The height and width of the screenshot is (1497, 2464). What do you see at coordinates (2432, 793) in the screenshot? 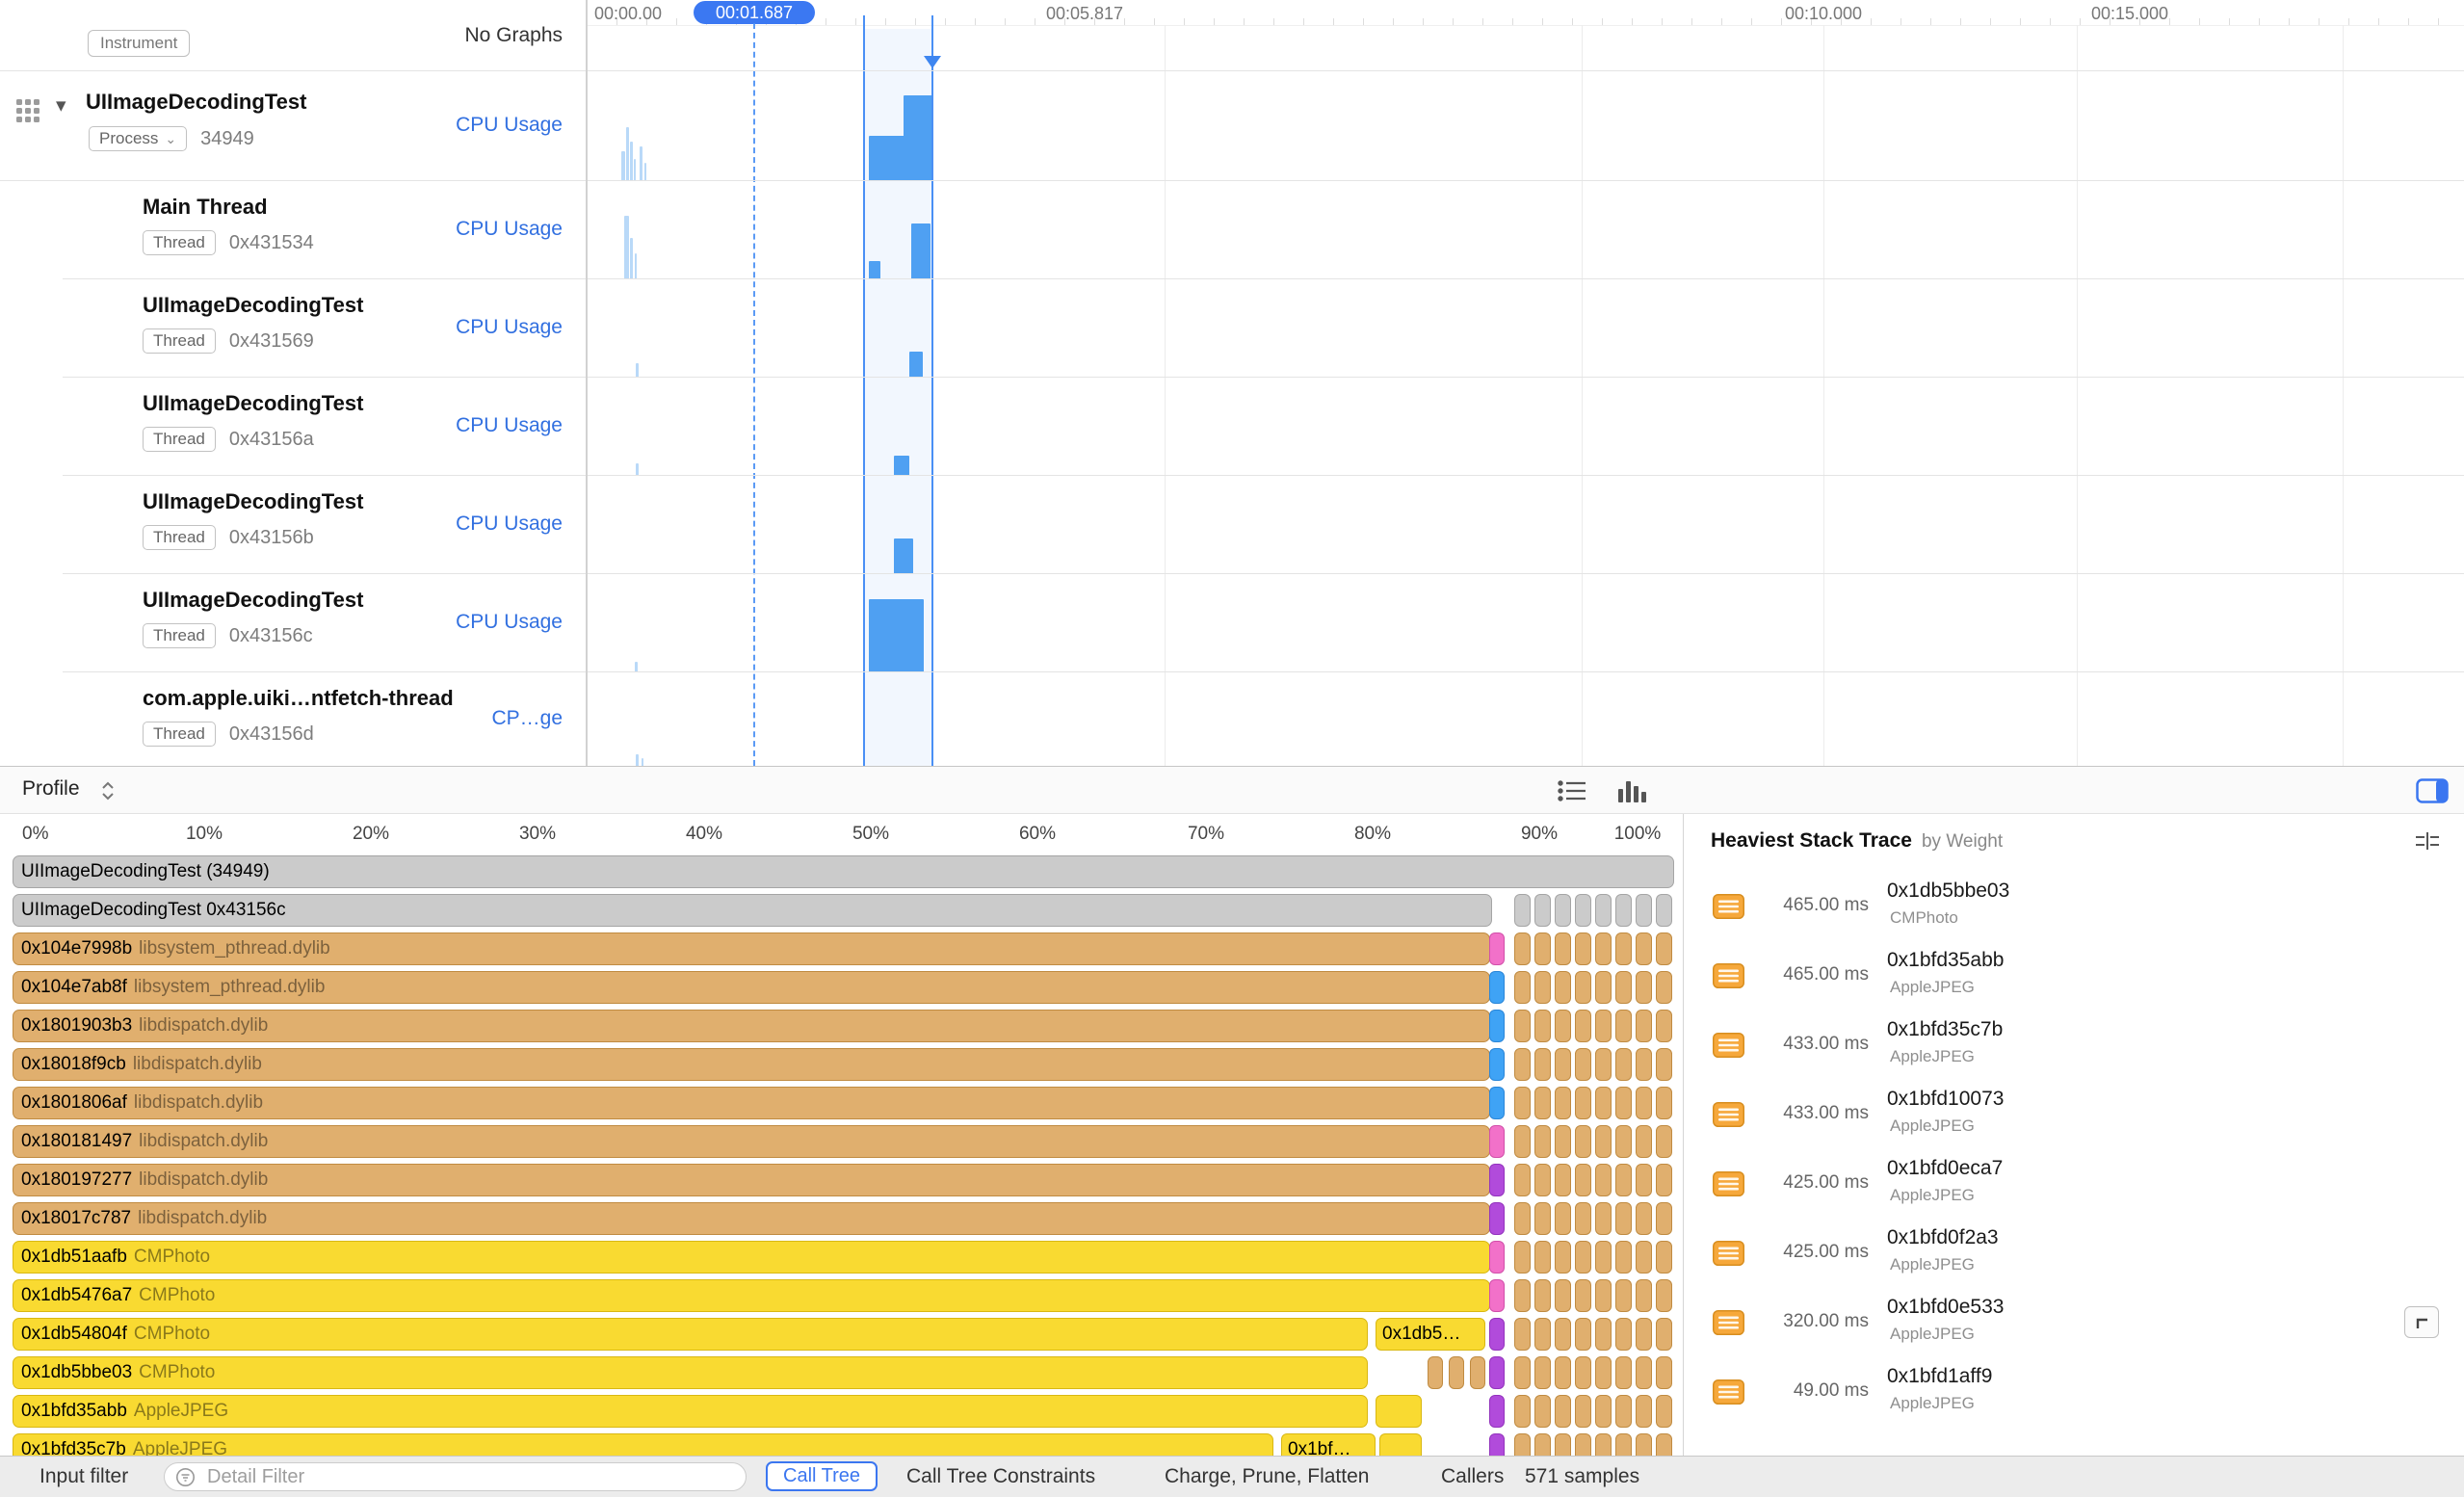
I see `inspector-toggle-icon` at bounding box center [2432, 793].